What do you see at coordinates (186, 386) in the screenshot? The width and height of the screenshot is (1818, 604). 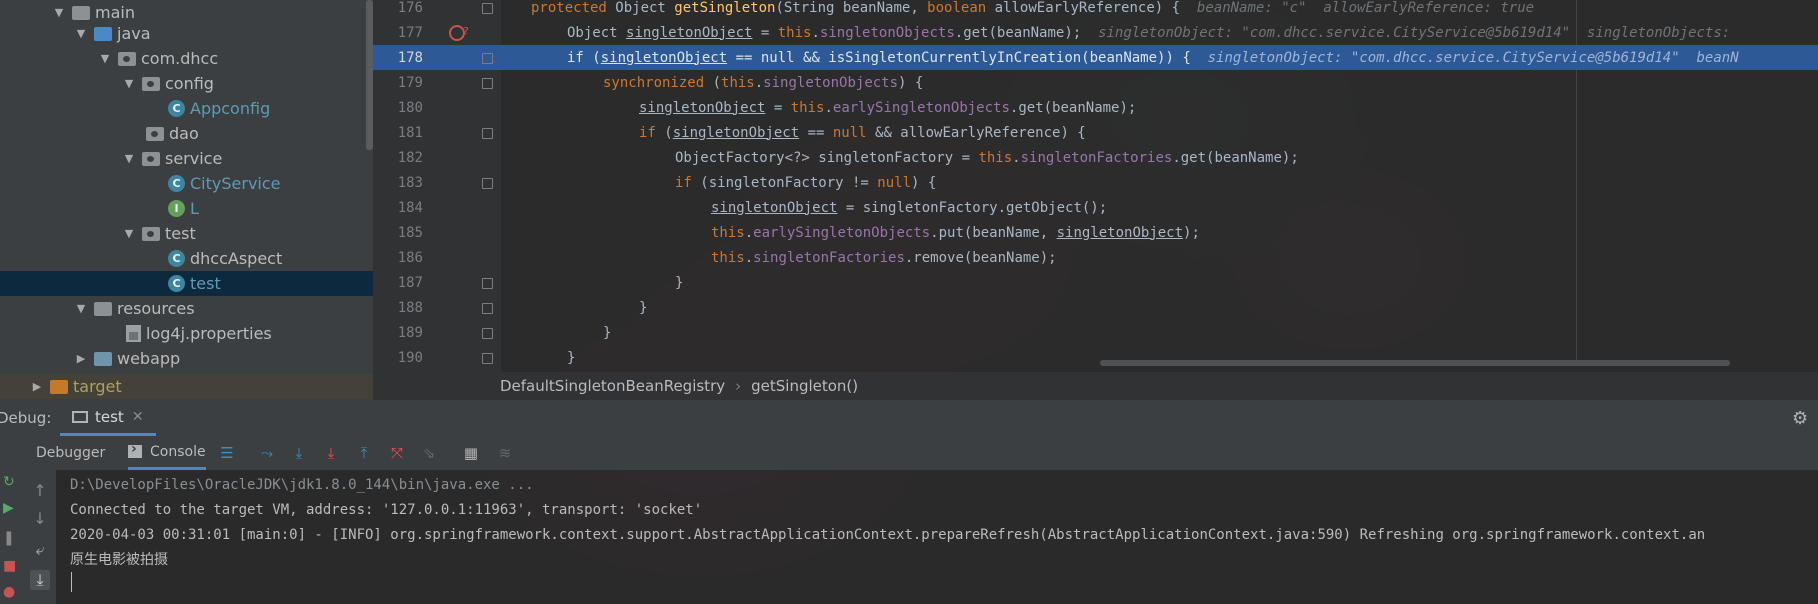 I see `tree-item-target: ▶ target` at bounding box center [186, 386].